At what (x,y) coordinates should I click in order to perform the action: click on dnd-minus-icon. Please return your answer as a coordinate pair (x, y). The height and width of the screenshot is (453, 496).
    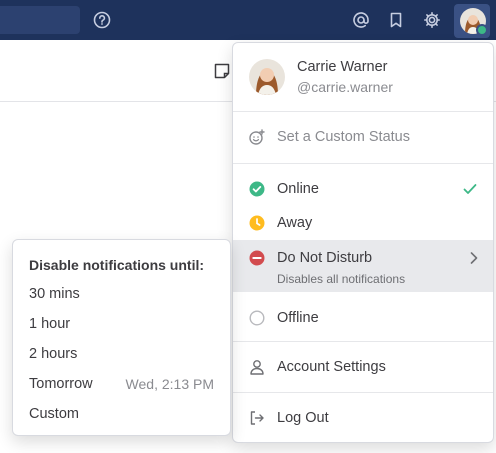
    Looking at the image, I should click on (257, 258).